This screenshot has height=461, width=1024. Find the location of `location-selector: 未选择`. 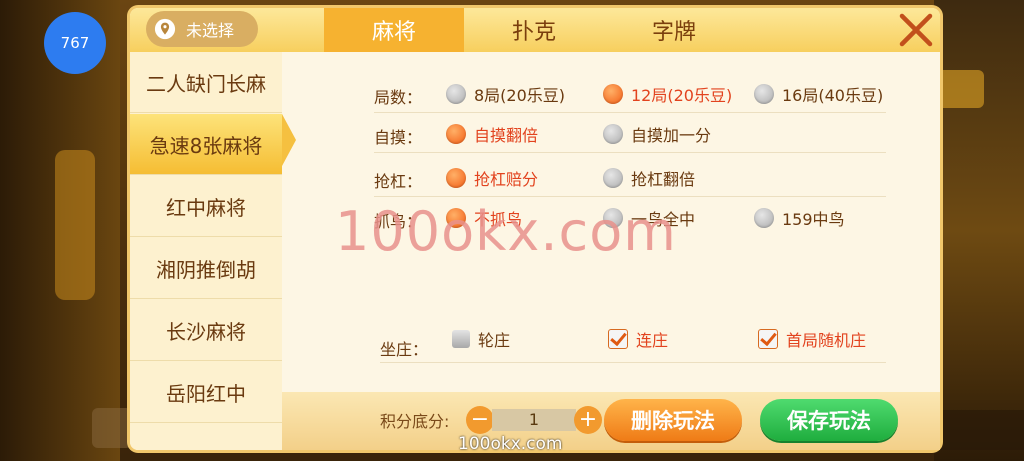

location-selector: 未选择 is located at coordinates (202, 29).